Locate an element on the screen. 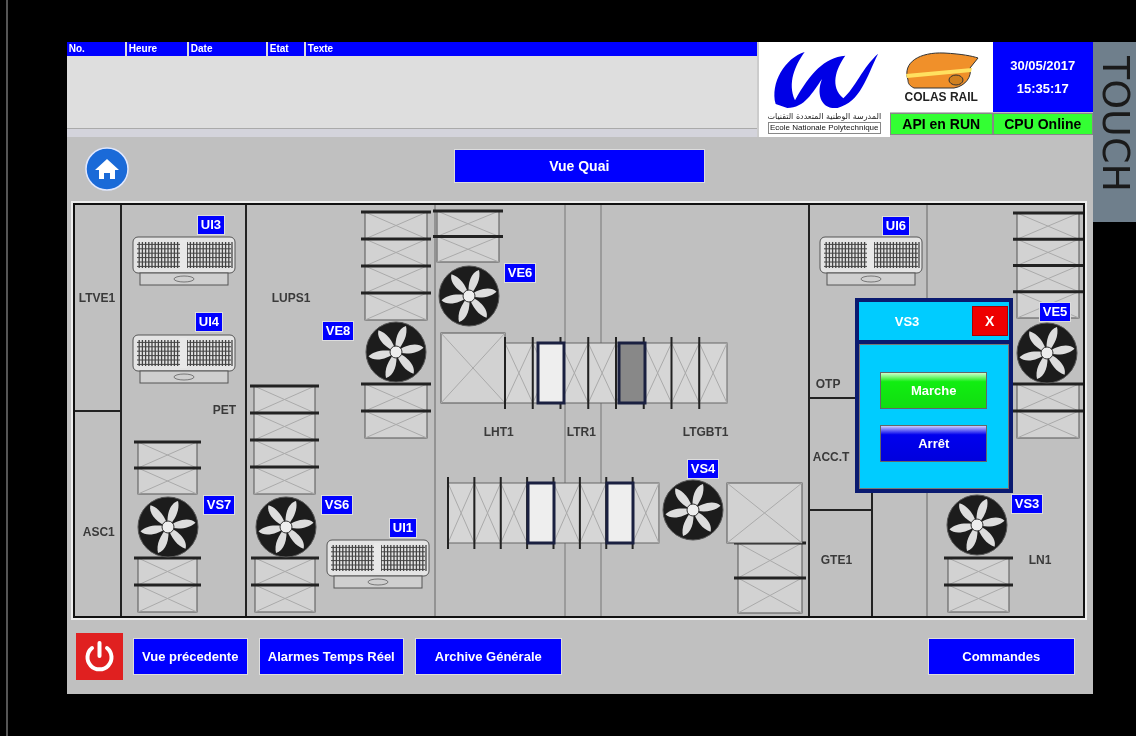  room-label: ASC1 is located at coordinates (98, 532).